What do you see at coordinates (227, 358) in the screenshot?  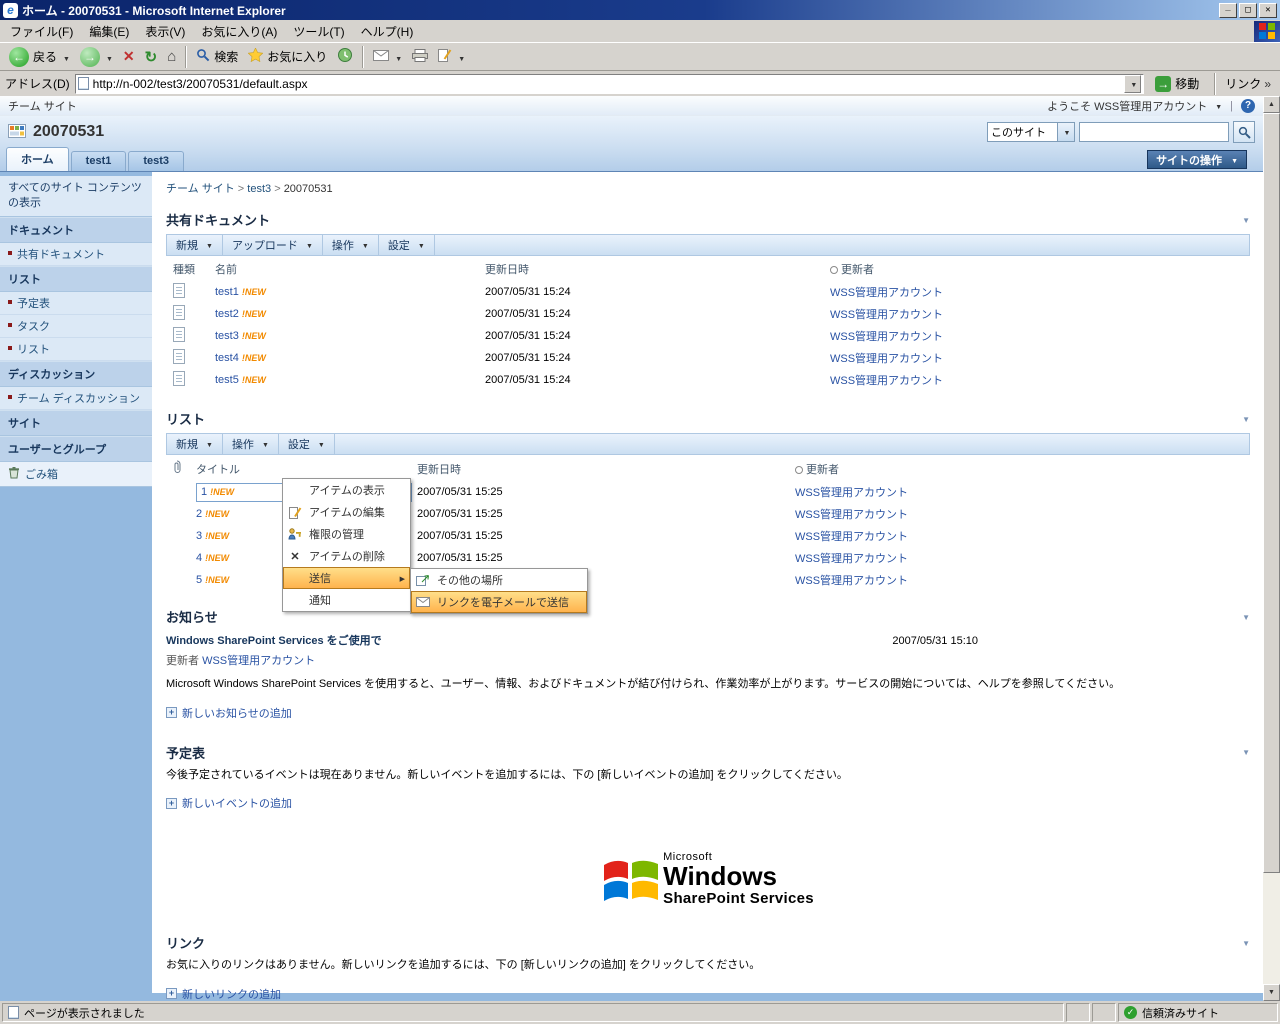 I see `doc-link: test4` at bounding box center [227, 358].